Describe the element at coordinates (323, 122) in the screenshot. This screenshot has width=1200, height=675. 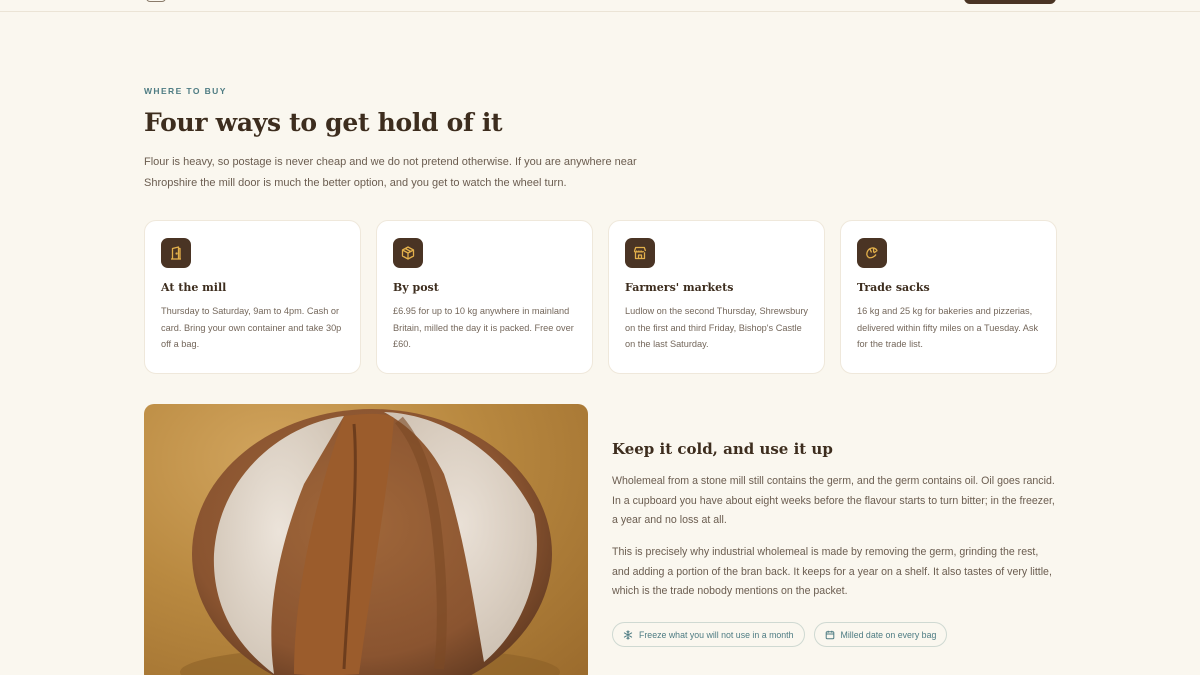
I see `section-heading: Four ways to get hold of it` at that location.